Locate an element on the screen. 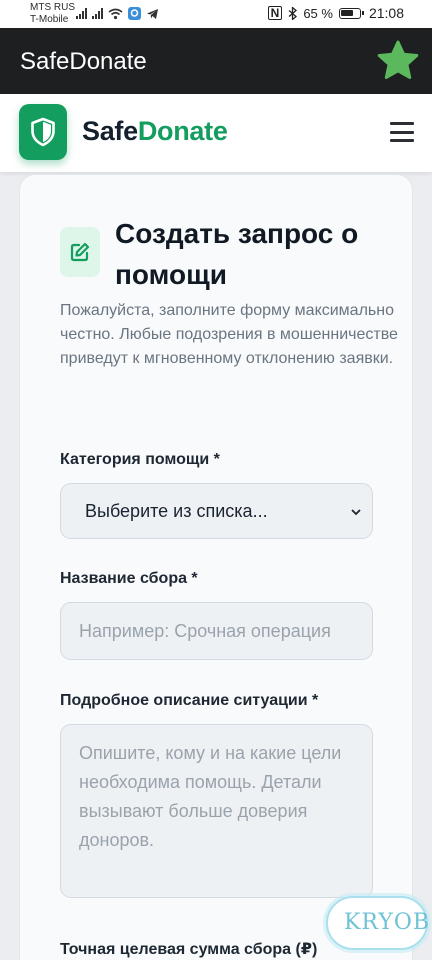 This screenshot has width=432, height=960. battery-percent: 65 % is located at coordinates (318, 13).